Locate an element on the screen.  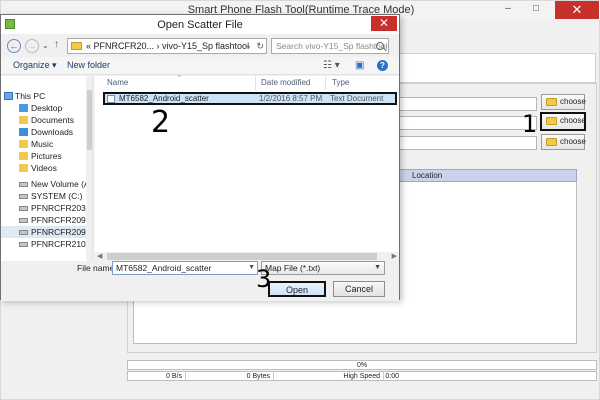
choose-download-agent-button: choose is located at coordinates (563, 102).